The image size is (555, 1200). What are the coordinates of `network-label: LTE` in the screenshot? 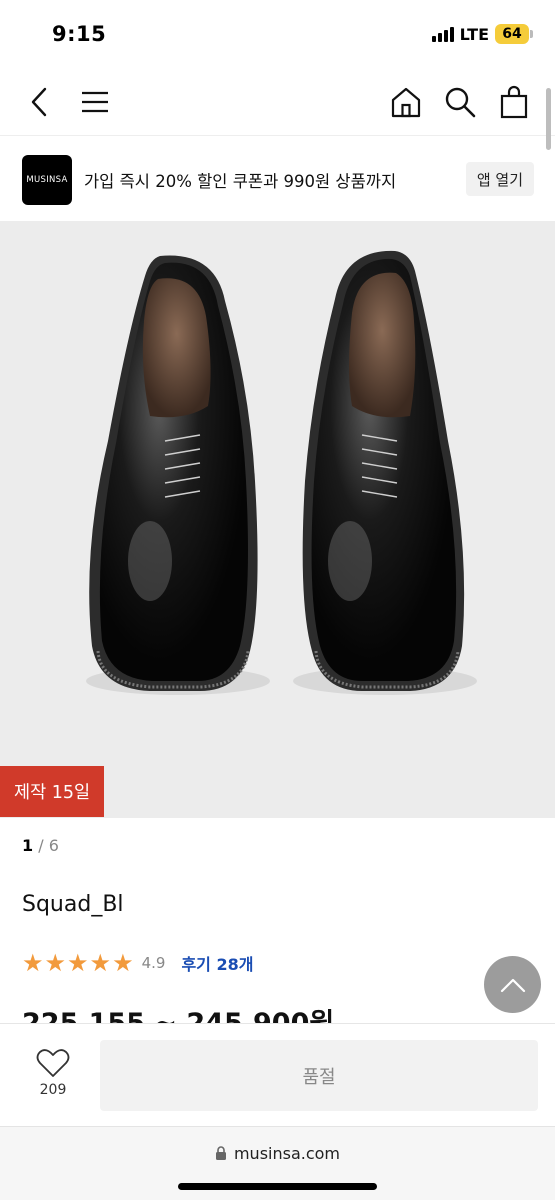 It's located at (474, 34).